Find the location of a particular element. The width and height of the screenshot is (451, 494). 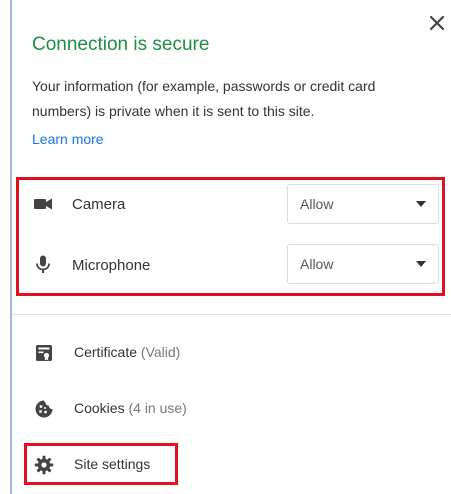

cookies-text: Cookies is located at coordinates (99, 408).